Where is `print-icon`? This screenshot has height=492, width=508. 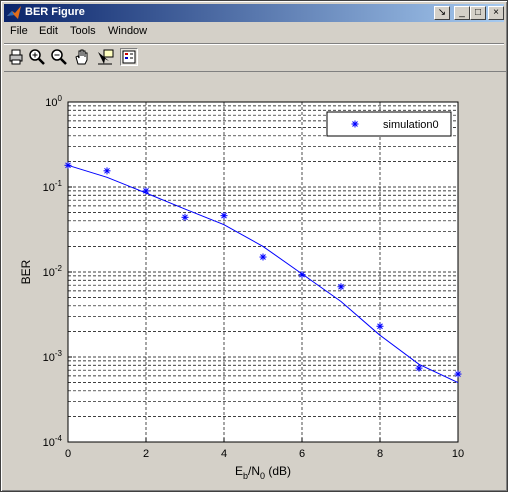 print-icon is located at coordinates (16, 57).